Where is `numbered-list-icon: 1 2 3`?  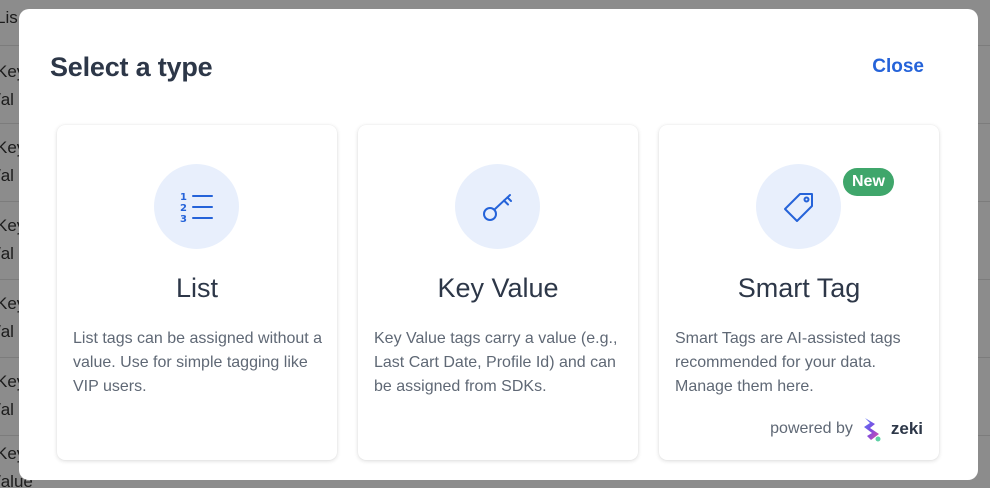 numbered-list-icon: 1 2 3 is located at coordinates (196, 208).